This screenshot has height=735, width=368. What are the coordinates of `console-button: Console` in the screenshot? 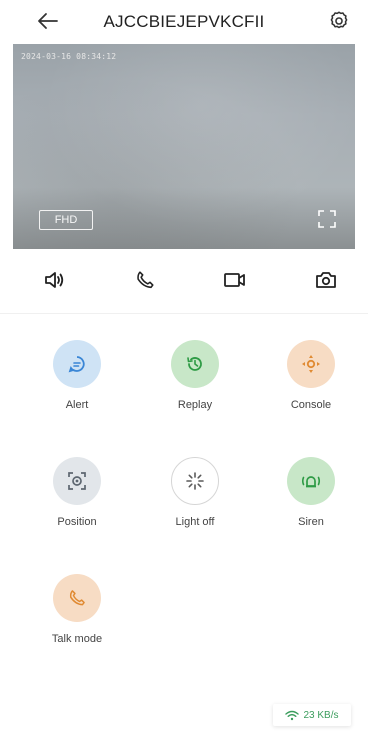 It's located at (311, 385).